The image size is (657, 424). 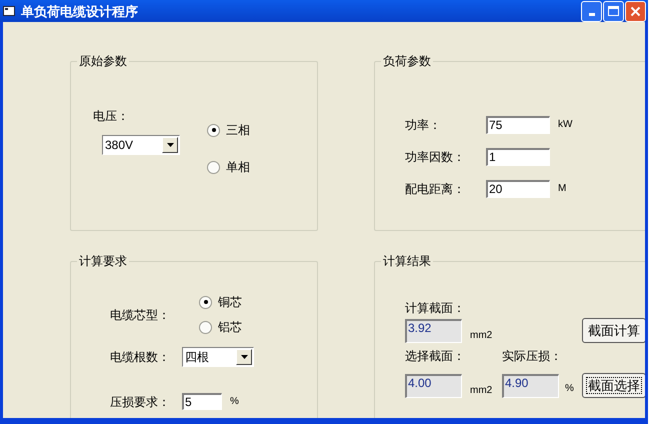 I want to click on field-label: 电缆根数：, so click(x=140, y=357).